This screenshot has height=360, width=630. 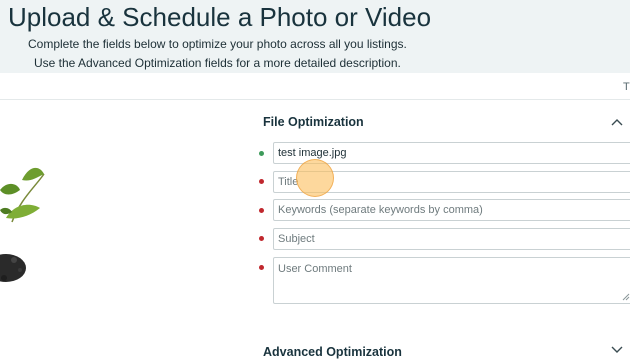 I want to click on filename-value: test image.jpg, so click(x=312, y=153).